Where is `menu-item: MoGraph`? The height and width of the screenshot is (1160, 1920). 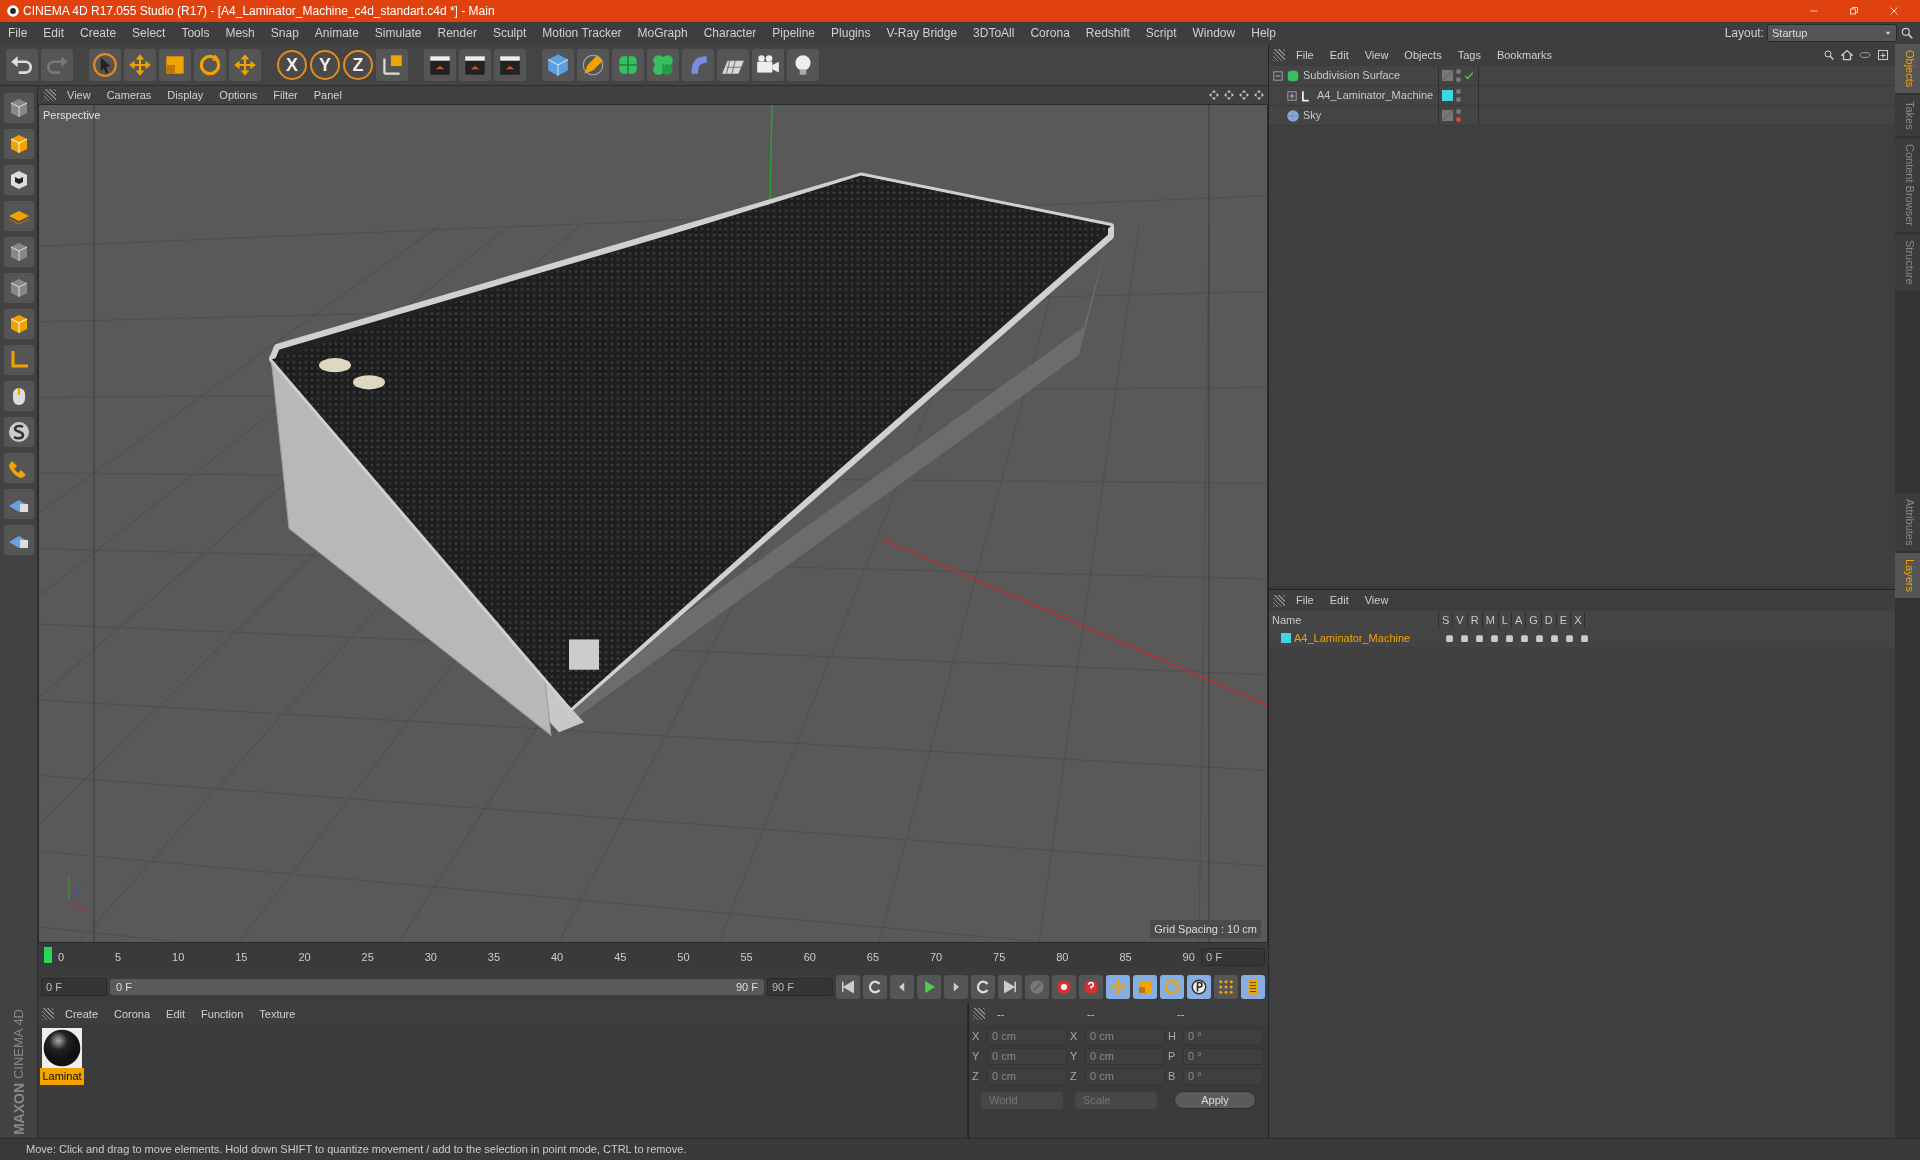
menu-item: MoGraph is located at coordinates (662, 33).